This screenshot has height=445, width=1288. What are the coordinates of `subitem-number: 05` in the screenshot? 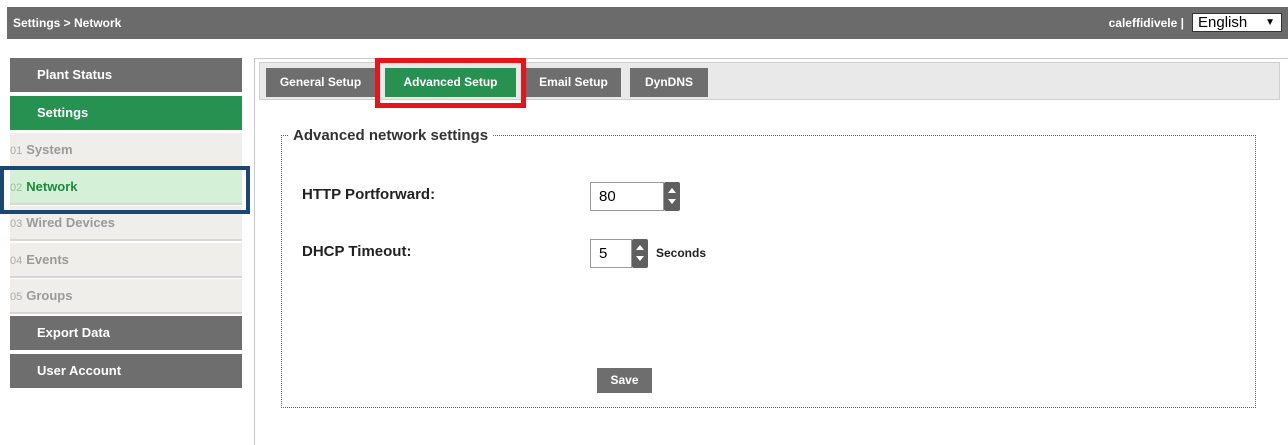 It's located at (16, 297).